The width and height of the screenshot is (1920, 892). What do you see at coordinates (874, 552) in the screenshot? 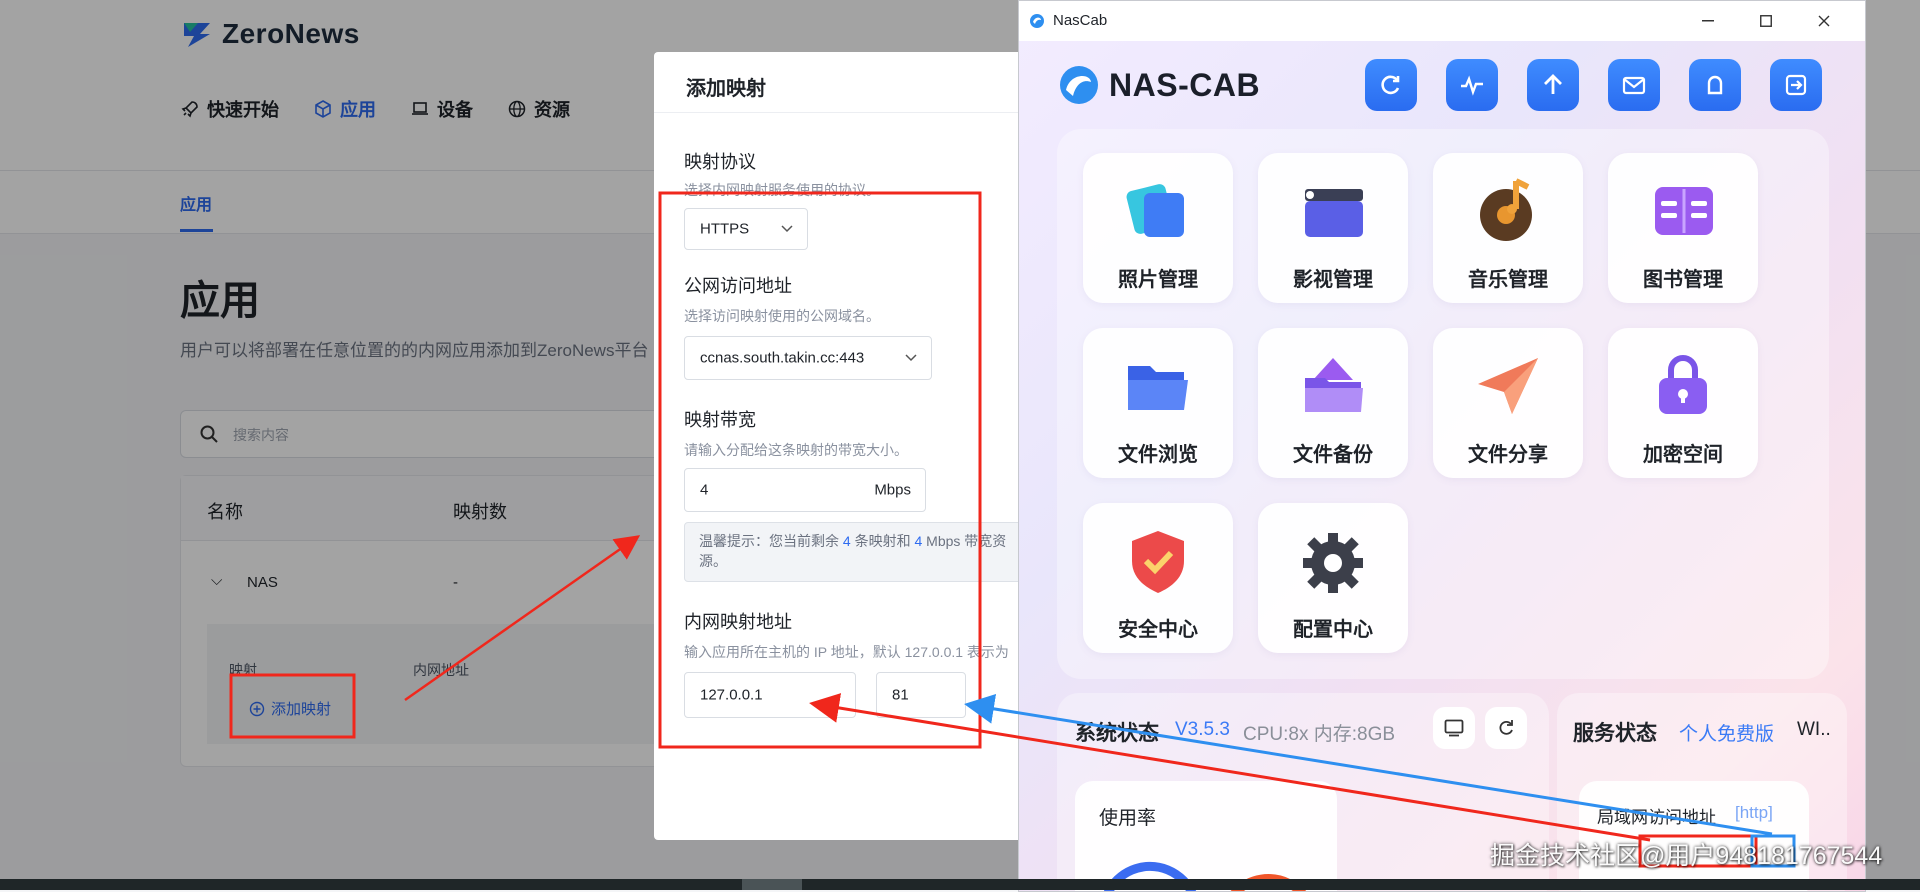
I see `quota-tip: 温馨提示：您当前剩余 4 条映射和 4 Mbps 带宽资 源。` at bounding box center [874, 552].